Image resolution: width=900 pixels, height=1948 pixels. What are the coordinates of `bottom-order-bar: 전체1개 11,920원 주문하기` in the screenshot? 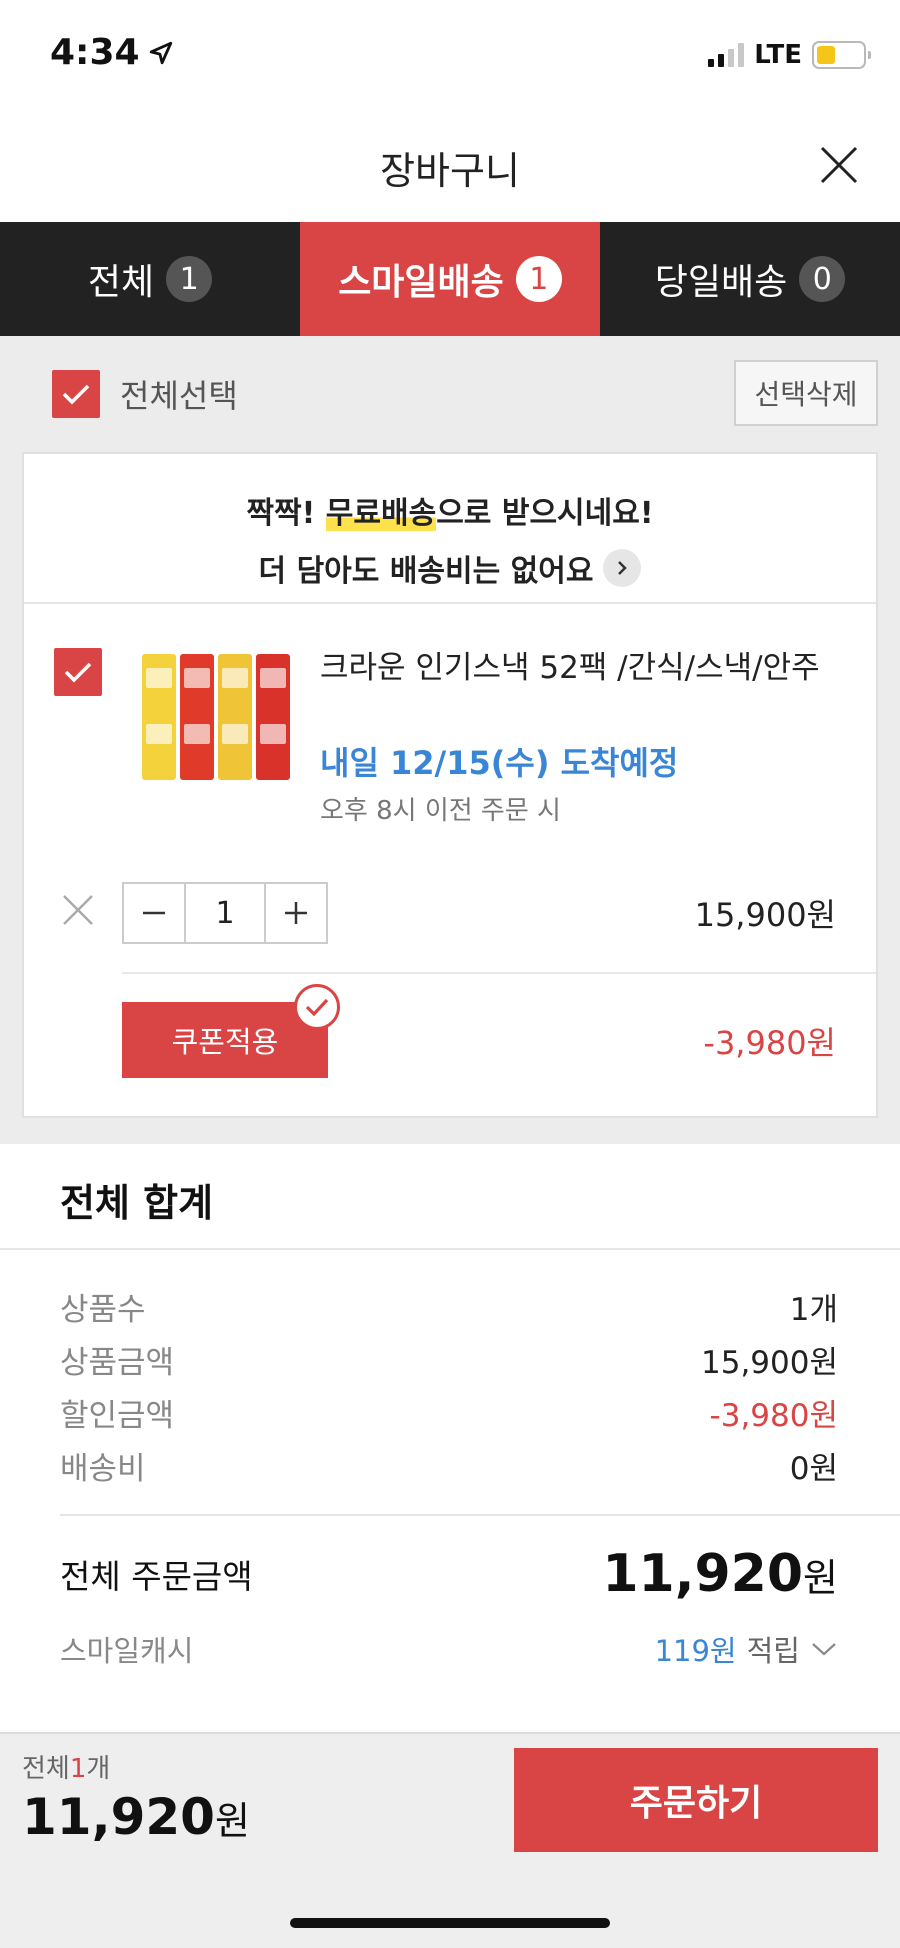 It's located at (450, 1840).